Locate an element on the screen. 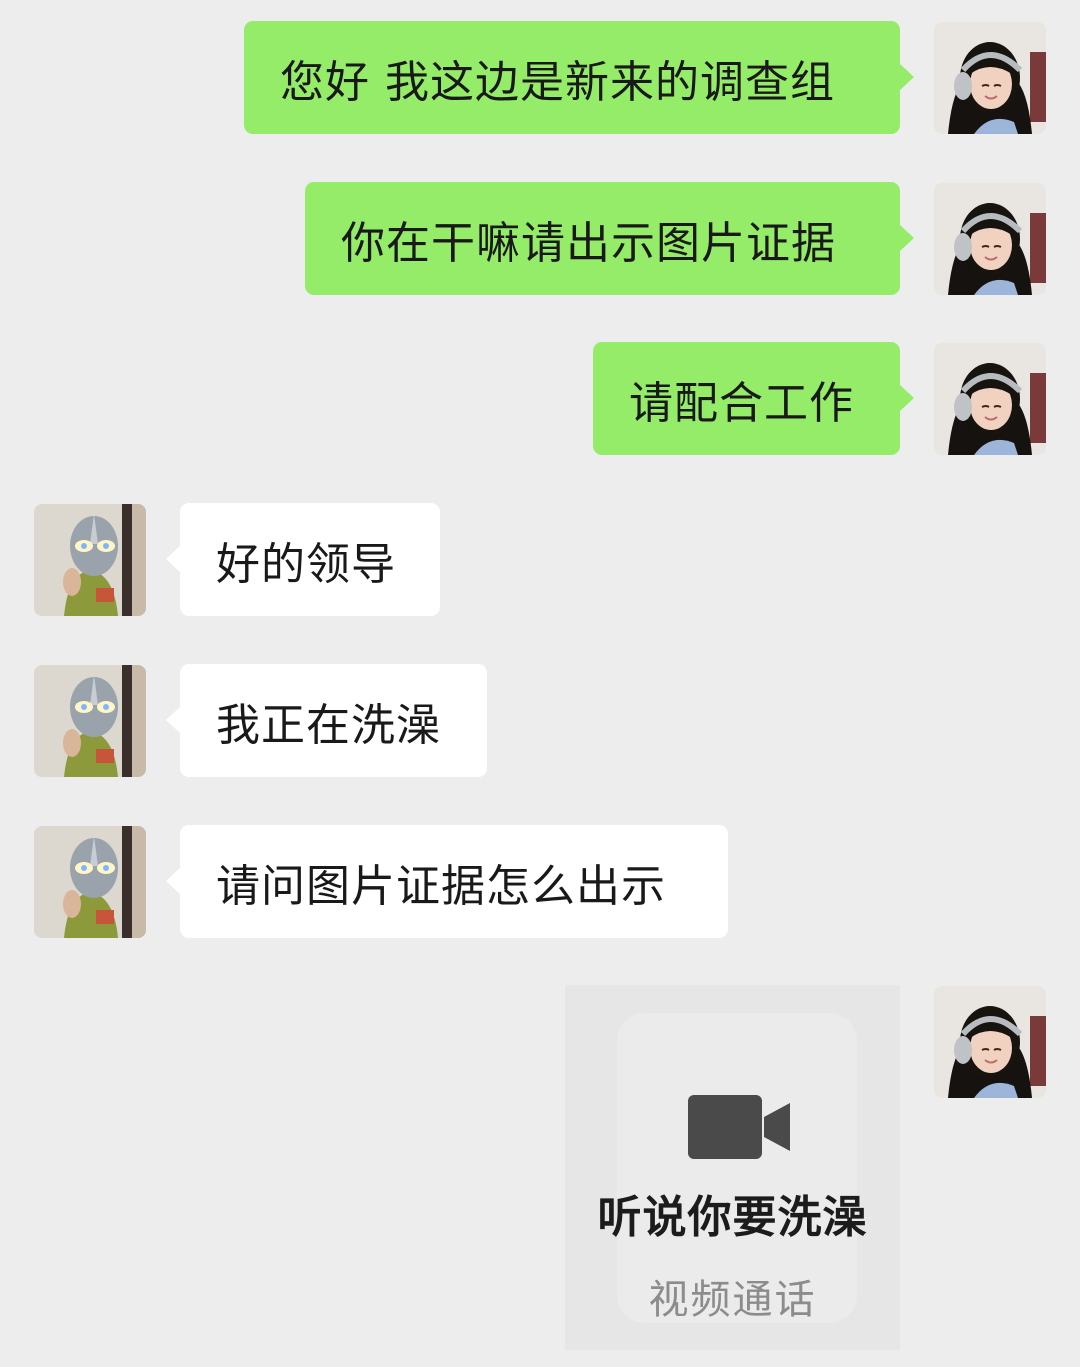  video-call-card: 听说你要洗澡 视频通话 is located at coordinates (732, 1167).